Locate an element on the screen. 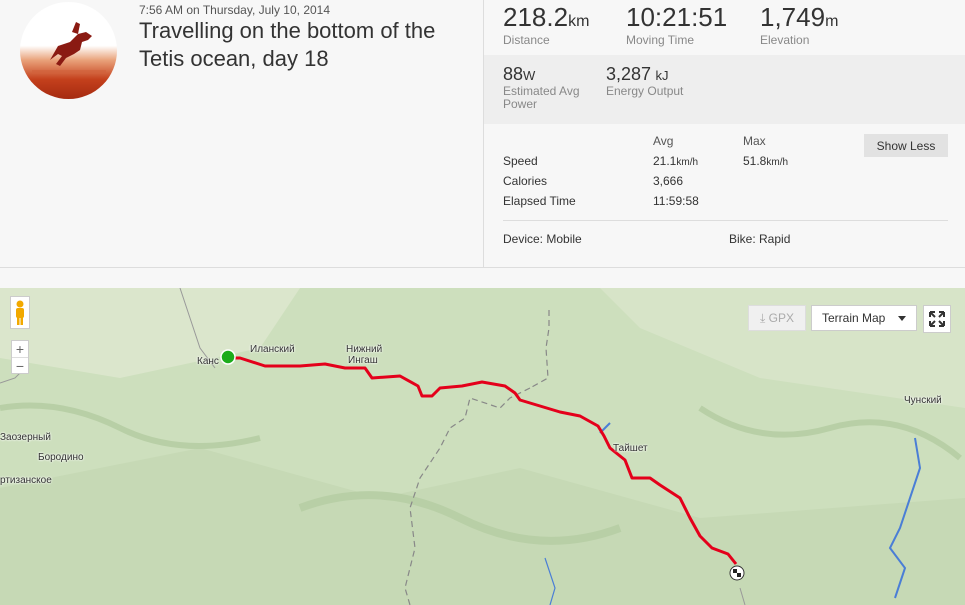 The width and height of the screenshot is (965, 605). avg-power-unit: W is located at coordinates (529, 75).